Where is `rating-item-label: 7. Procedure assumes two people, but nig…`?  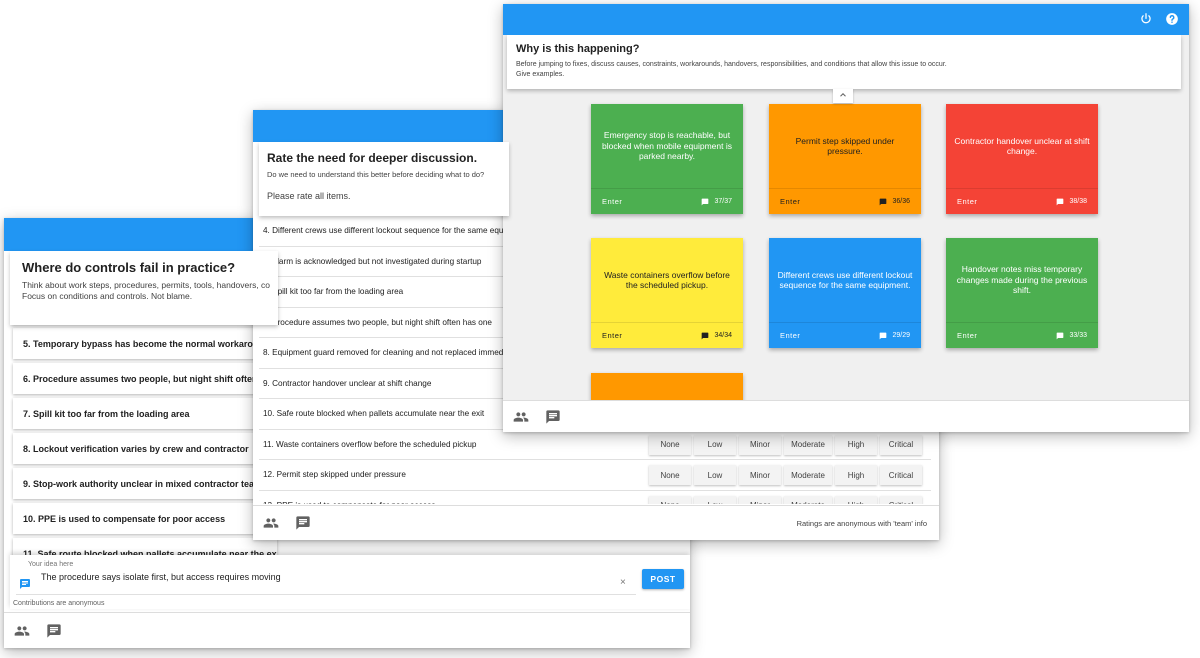
rating-item-label: 7. Procedure assumes two people, but nig… is located at coordinates (377, 322).